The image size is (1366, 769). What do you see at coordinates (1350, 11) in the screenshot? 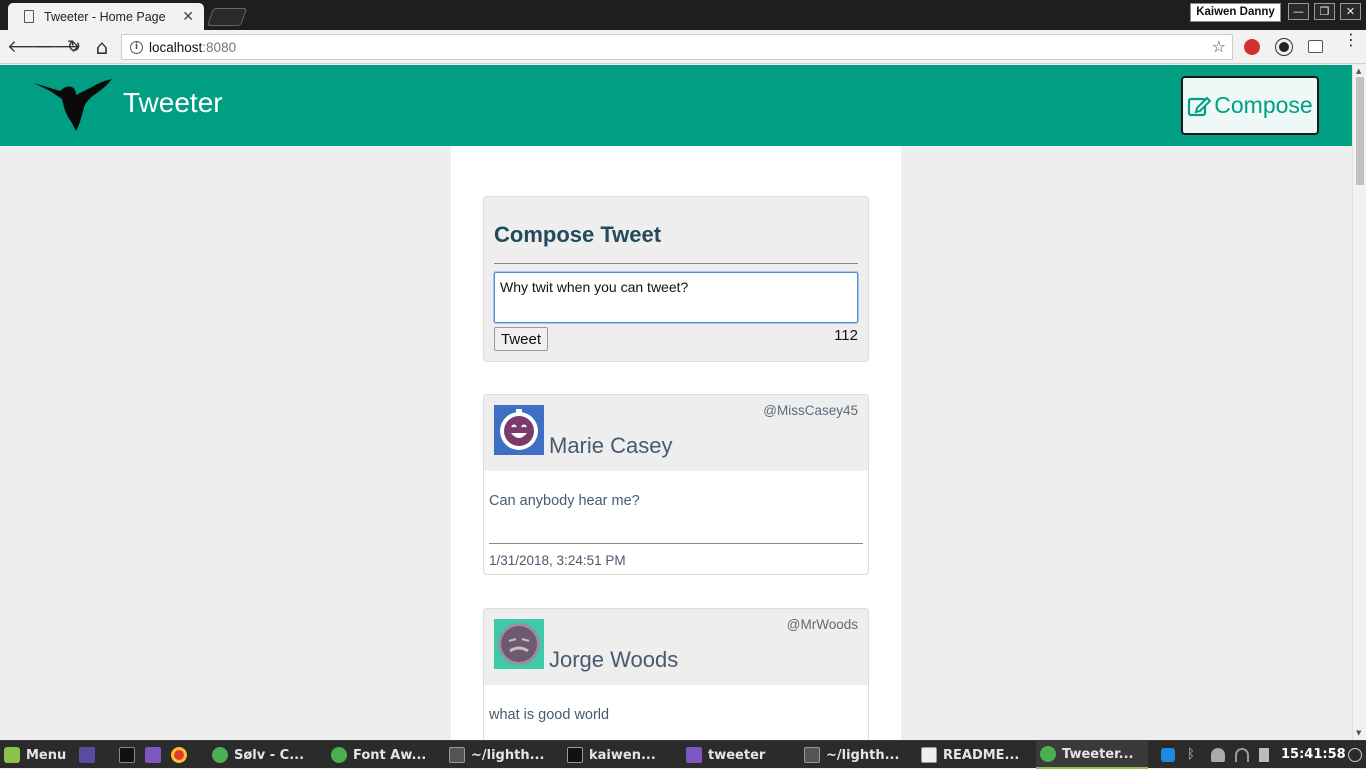
I see `close-window-button: ✕` at bounding box center [1350, 11].